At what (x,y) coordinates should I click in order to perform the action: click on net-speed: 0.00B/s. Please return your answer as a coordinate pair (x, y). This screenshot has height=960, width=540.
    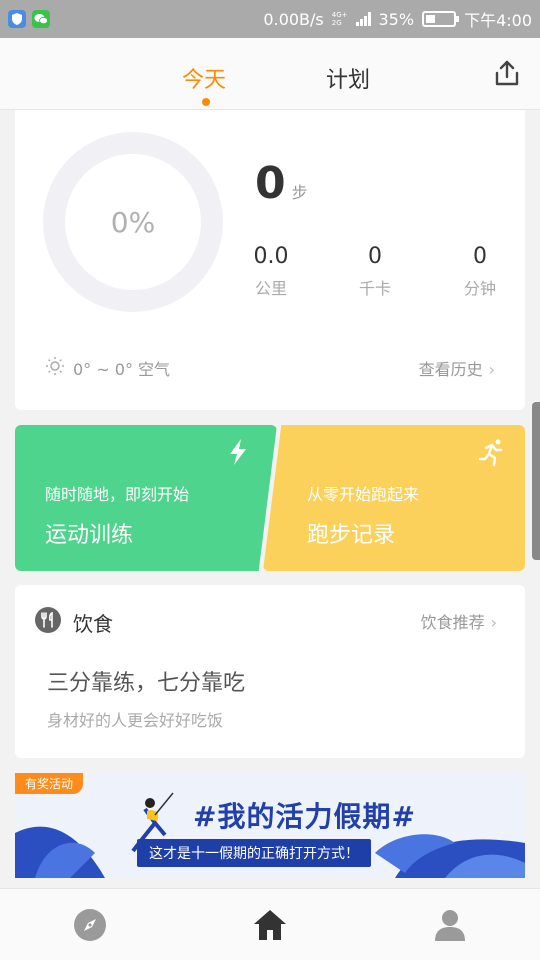
    Looking at the image, I should click on (293, 19).